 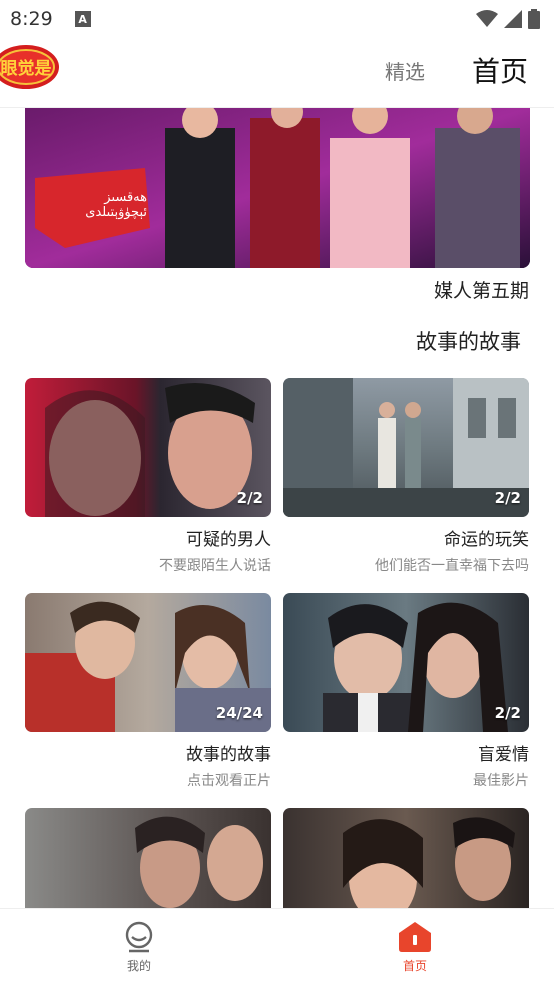 I want to click on card-subtitle: 他们能否一直幸福下去吗, so click(x=452, y=566).